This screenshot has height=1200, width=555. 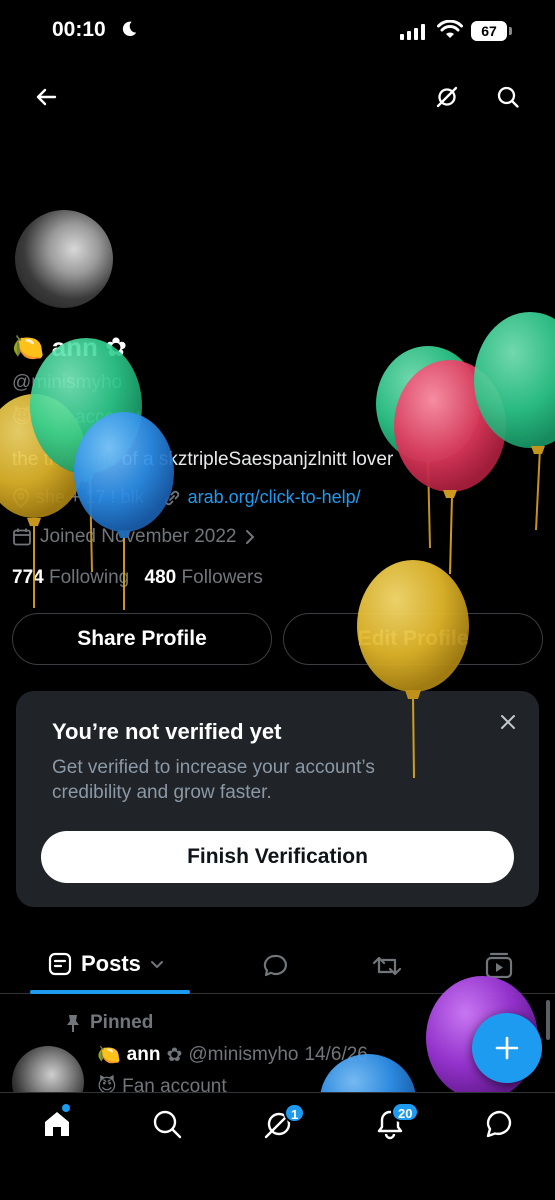 I want to click on post-author-handle: @minismyho, so click(x=243, y=1054).